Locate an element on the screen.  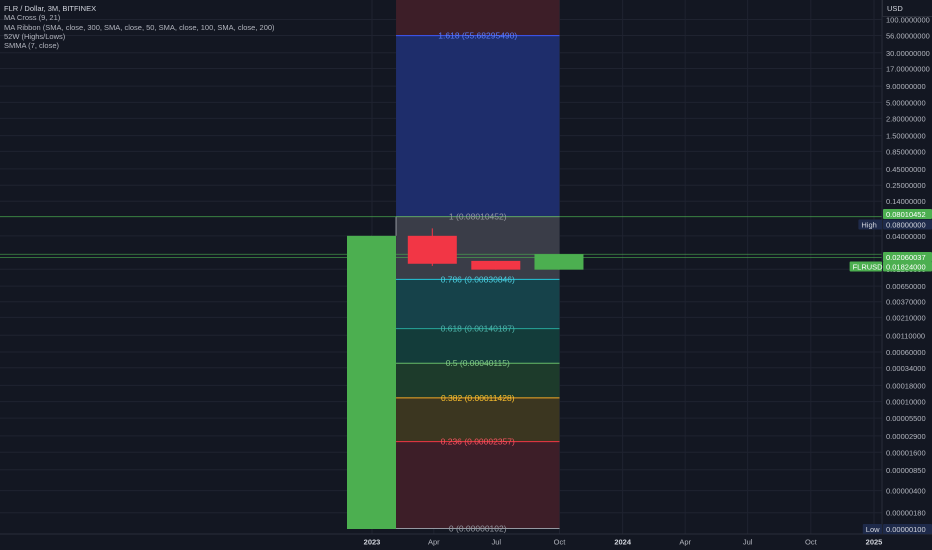
fib-label-0.786: 0.786 (0.00830846) is located at coordinates (478, 279).